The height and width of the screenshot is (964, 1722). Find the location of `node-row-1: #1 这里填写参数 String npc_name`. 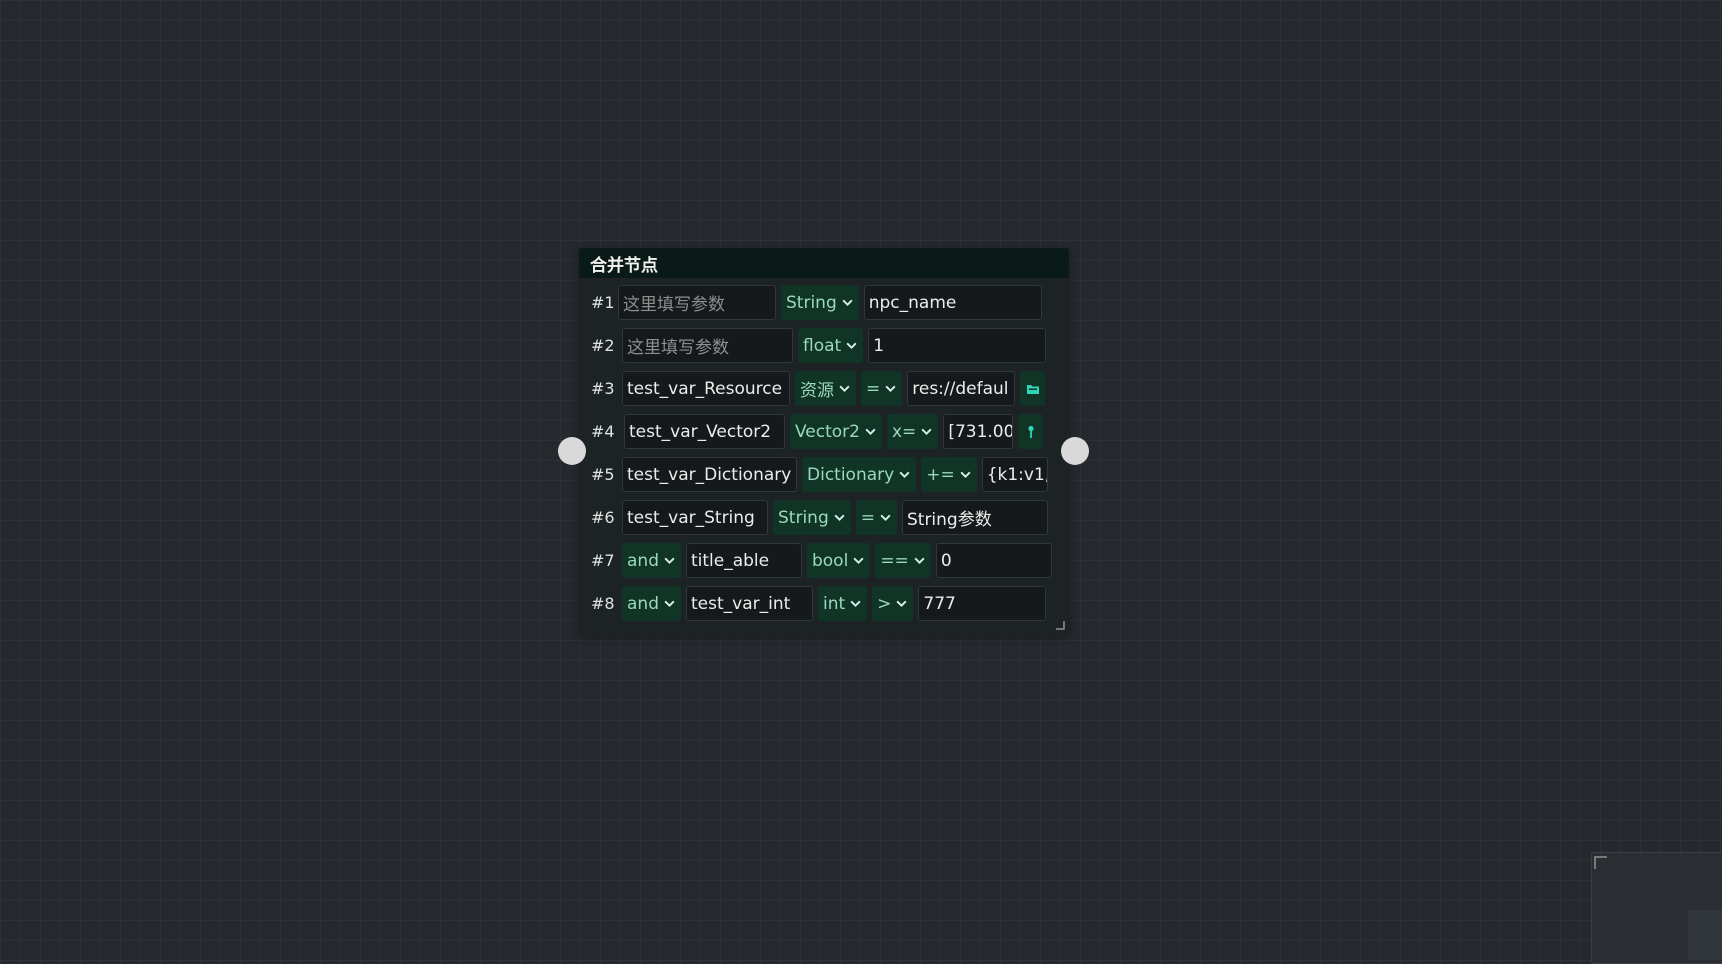

node-row-1: #1 这里填写参数 String npc_name is located at coordinates (824, 302).